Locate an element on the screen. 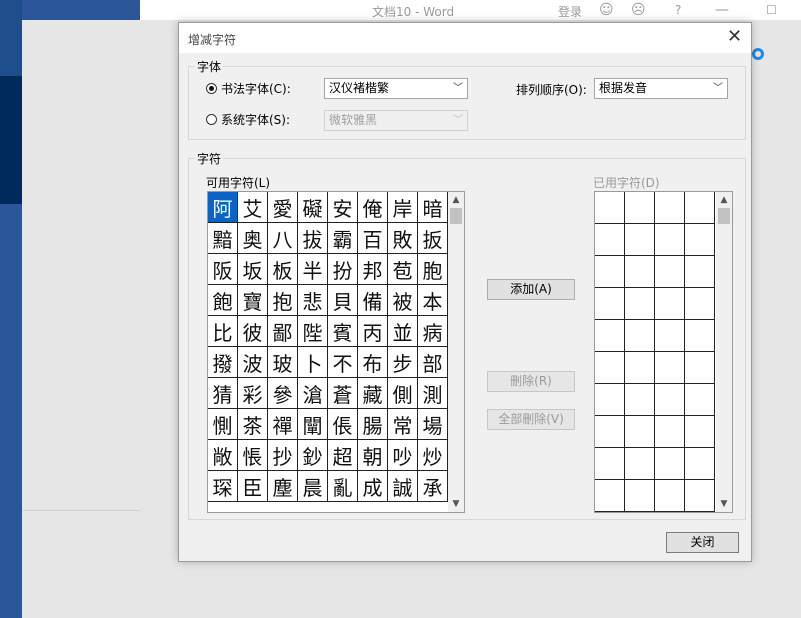 This screenshot has width=801, height=618. character-cell: 猜 is located at coordinates (223, 393).